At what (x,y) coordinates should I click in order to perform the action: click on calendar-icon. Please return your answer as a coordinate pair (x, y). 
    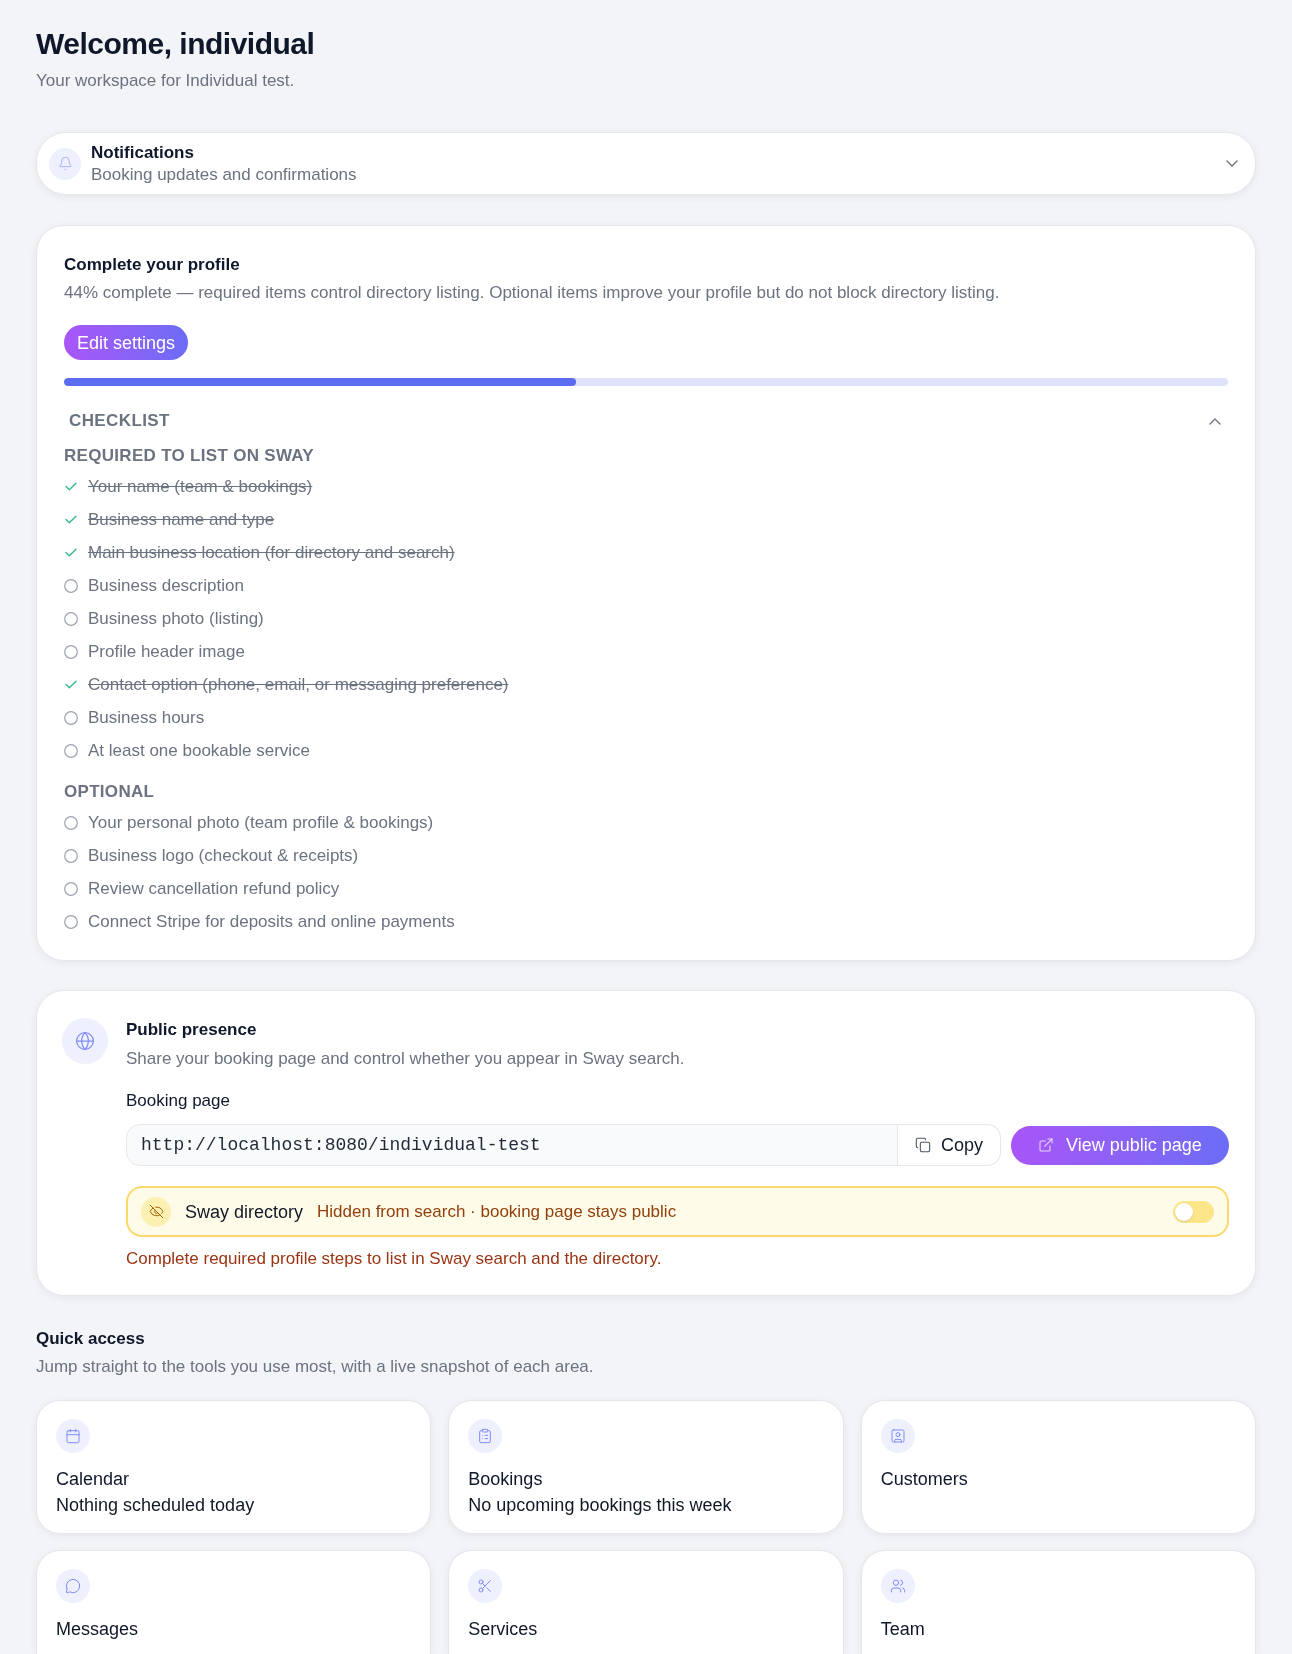
    Looking at the image, I should click on (73, 1436).